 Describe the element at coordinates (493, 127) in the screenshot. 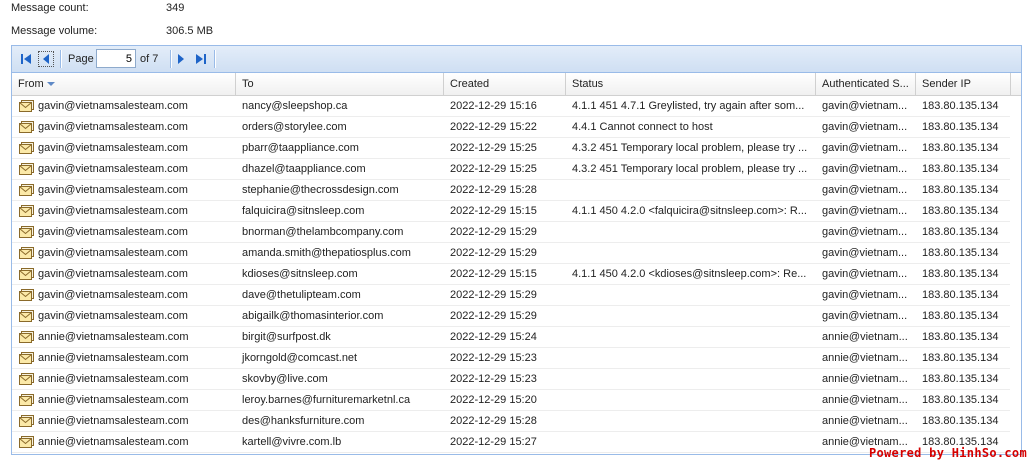

I see `created-cell: 2022-12-29 15:22` at that location.